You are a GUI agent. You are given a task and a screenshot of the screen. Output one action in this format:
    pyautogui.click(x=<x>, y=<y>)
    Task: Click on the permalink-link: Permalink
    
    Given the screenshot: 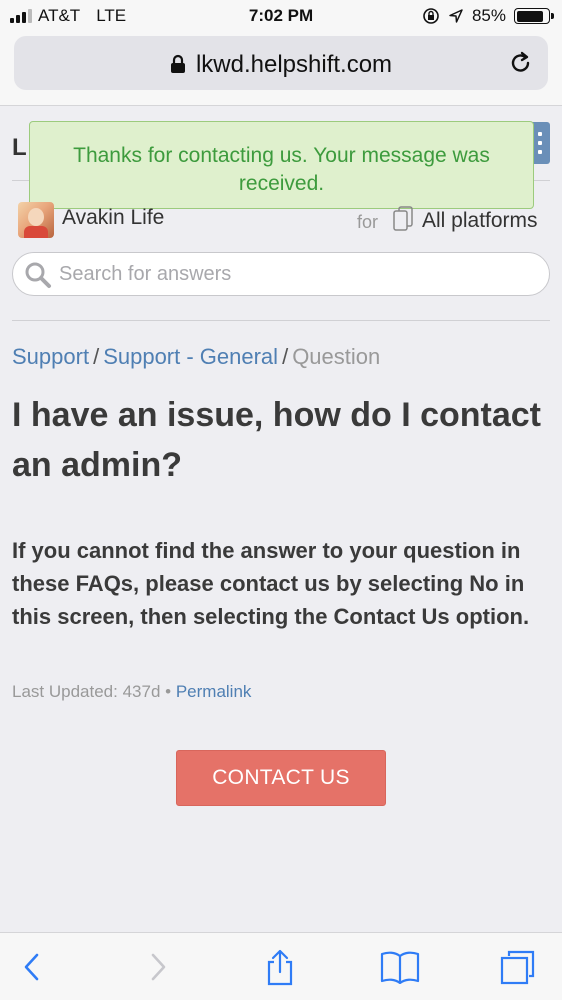 What is the action you would take?
    pyautogui.click(x=214, y=691)
    